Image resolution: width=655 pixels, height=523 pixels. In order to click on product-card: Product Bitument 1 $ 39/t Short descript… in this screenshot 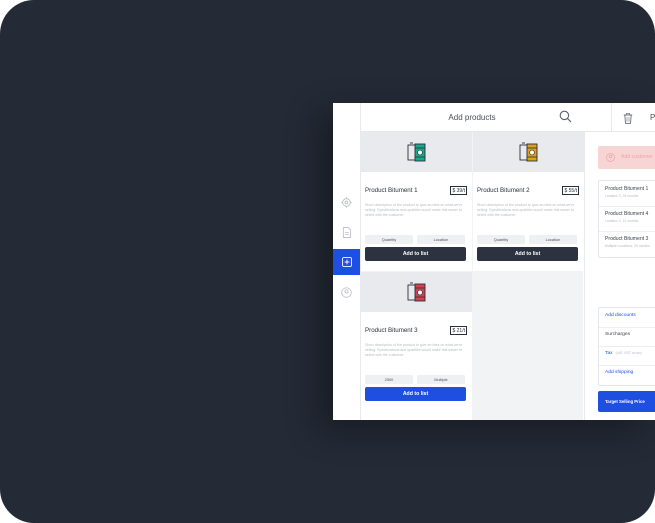, I will do `click(416, 201)`.